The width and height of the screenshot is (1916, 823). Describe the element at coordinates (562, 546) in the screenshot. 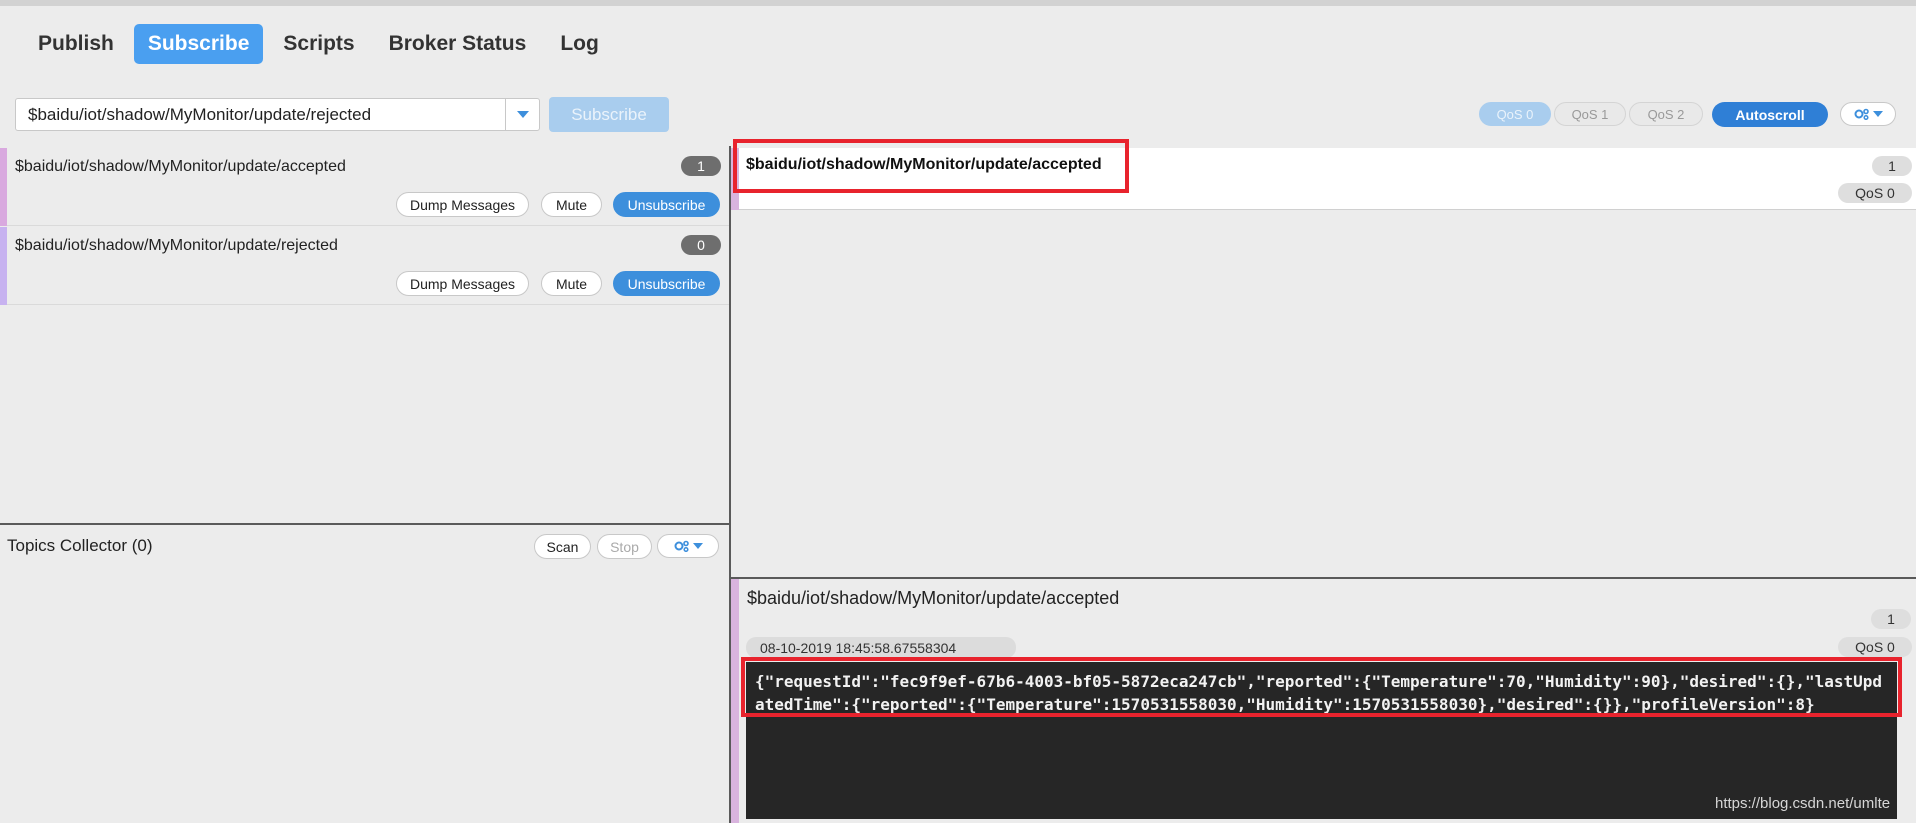

I see `scan-button: Scan` at that location.